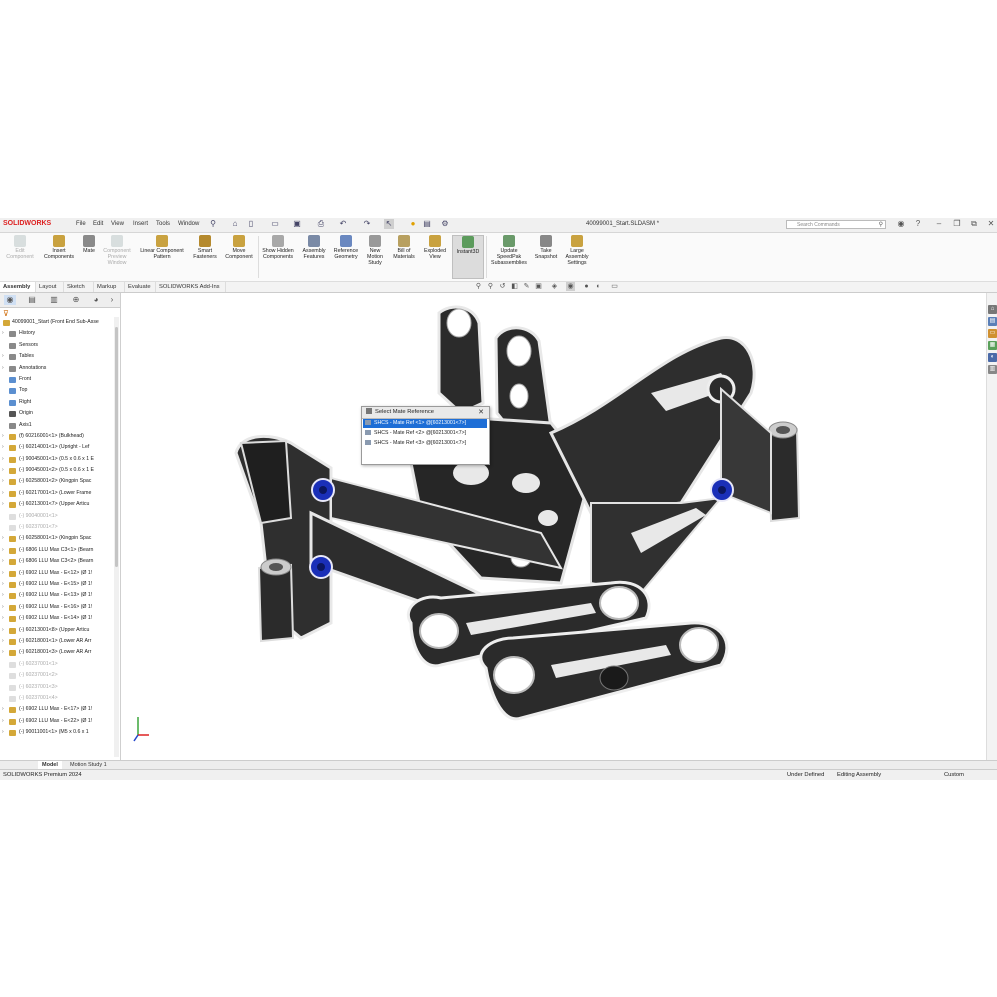 The height and width of the screenshot is (997, 997). I want to click on tab-model: Model, so click(50, 765).